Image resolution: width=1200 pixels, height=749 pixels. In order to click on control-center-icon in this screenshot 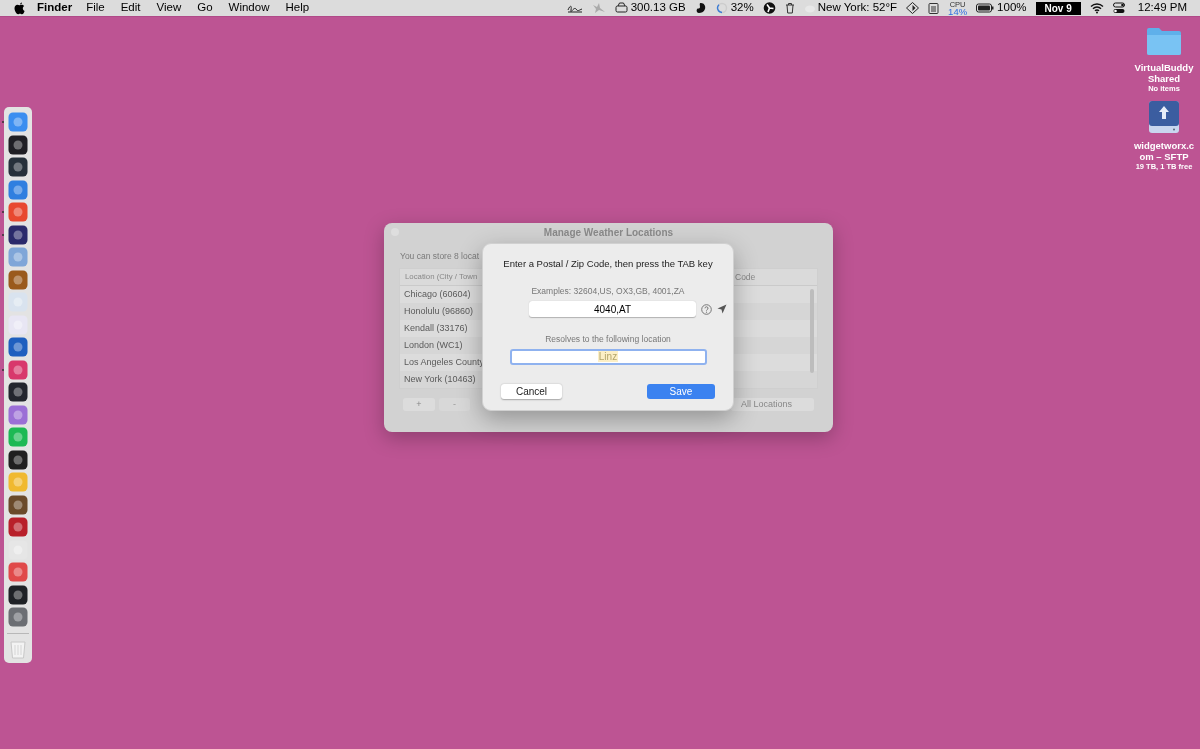, I will do `click(1118, 8)`.